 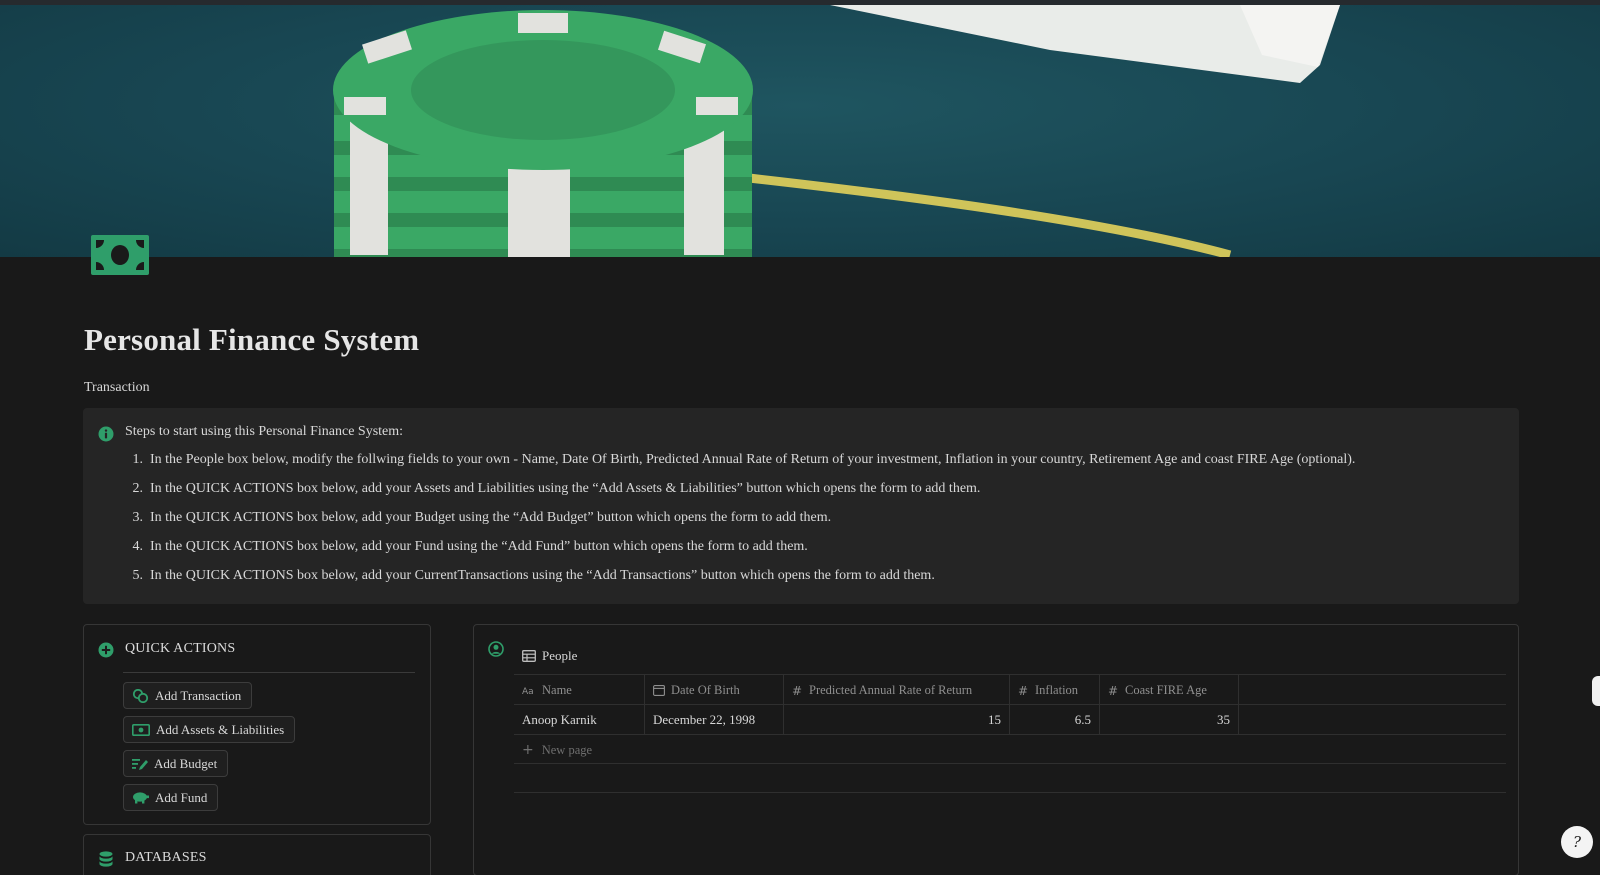 I want to click on column-header-label: Name, so click(x=557, y=689).